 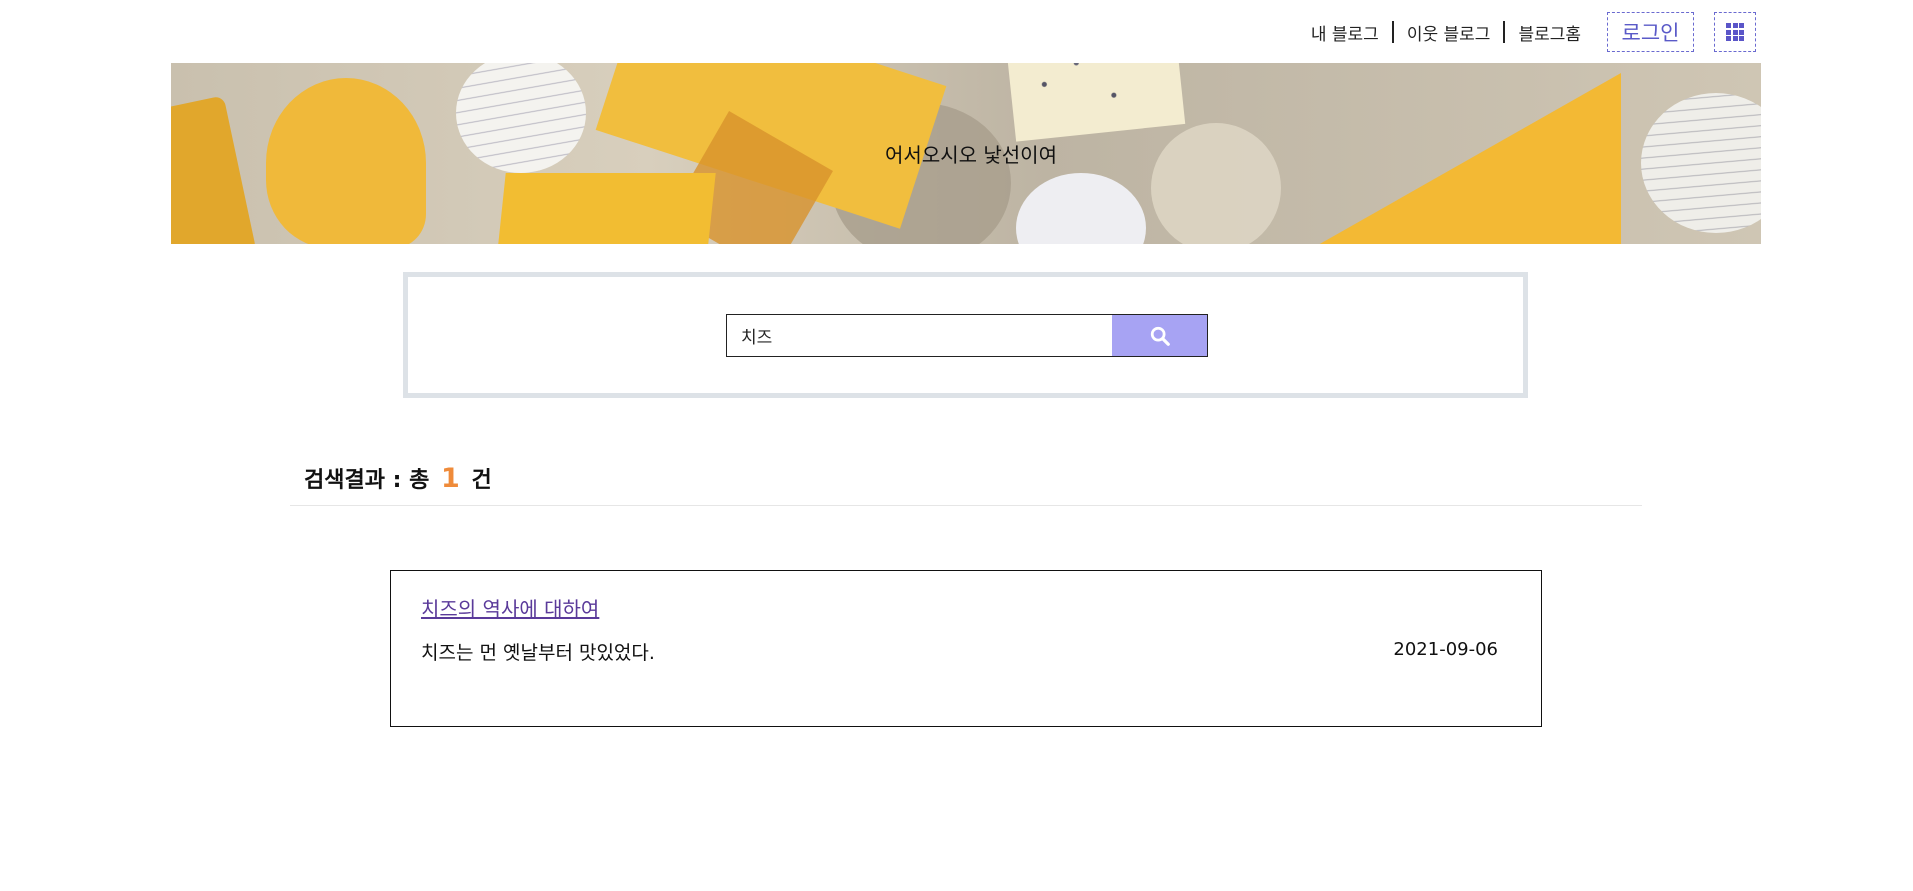 I want to click on result-title-link: 치즈의 역사에 대하여, so click(x=510, y=607).